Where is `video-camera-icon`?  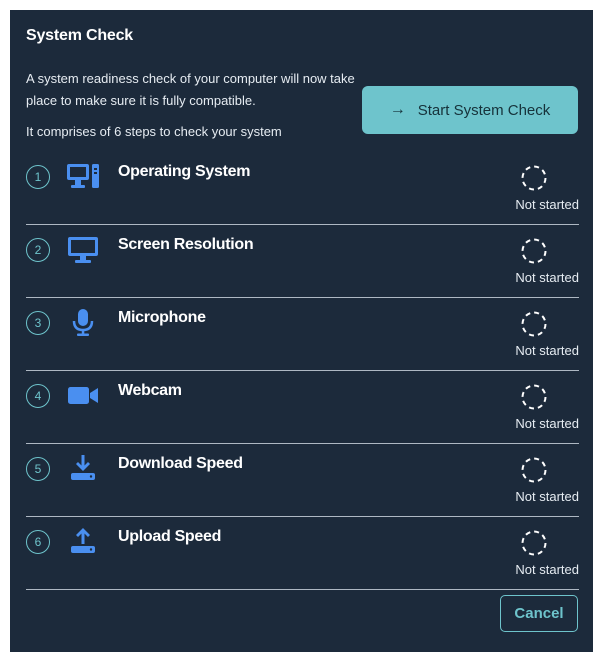
video-camera-icon is located at coordinates (83, 395).